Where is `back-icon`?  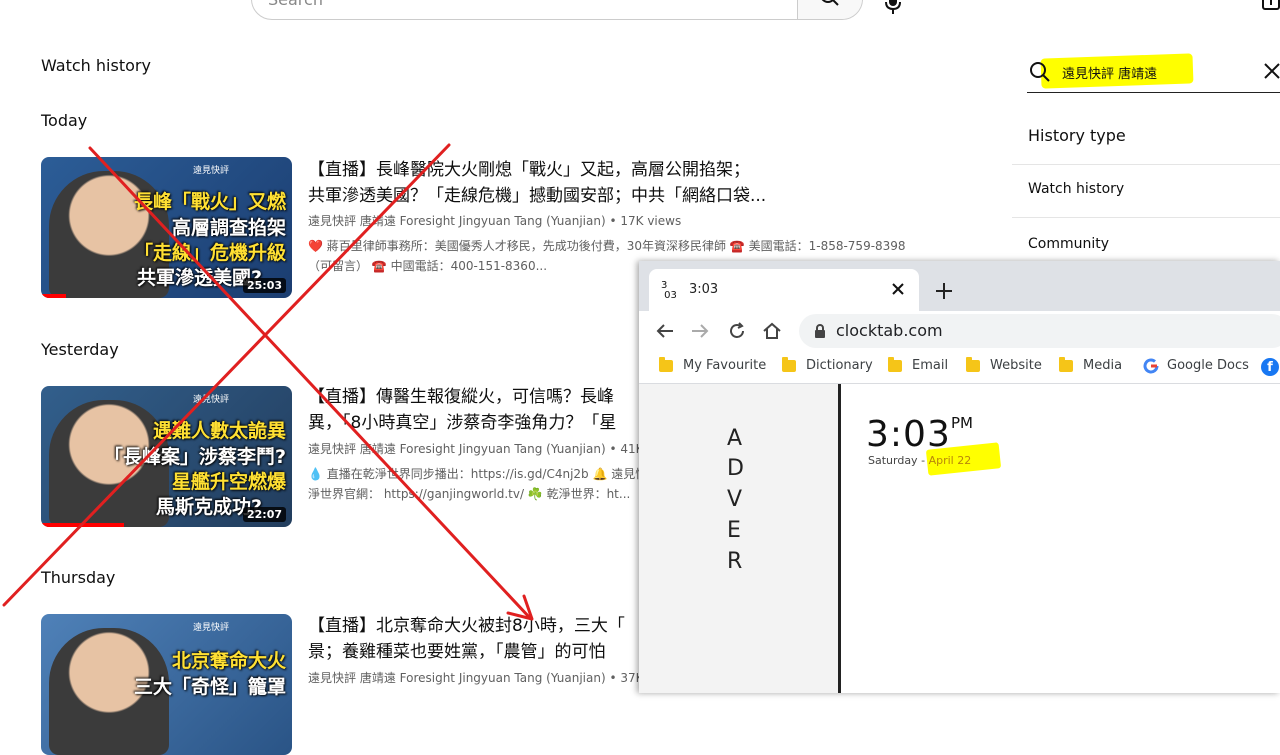
back-icon is located at coordinates (665, 331).